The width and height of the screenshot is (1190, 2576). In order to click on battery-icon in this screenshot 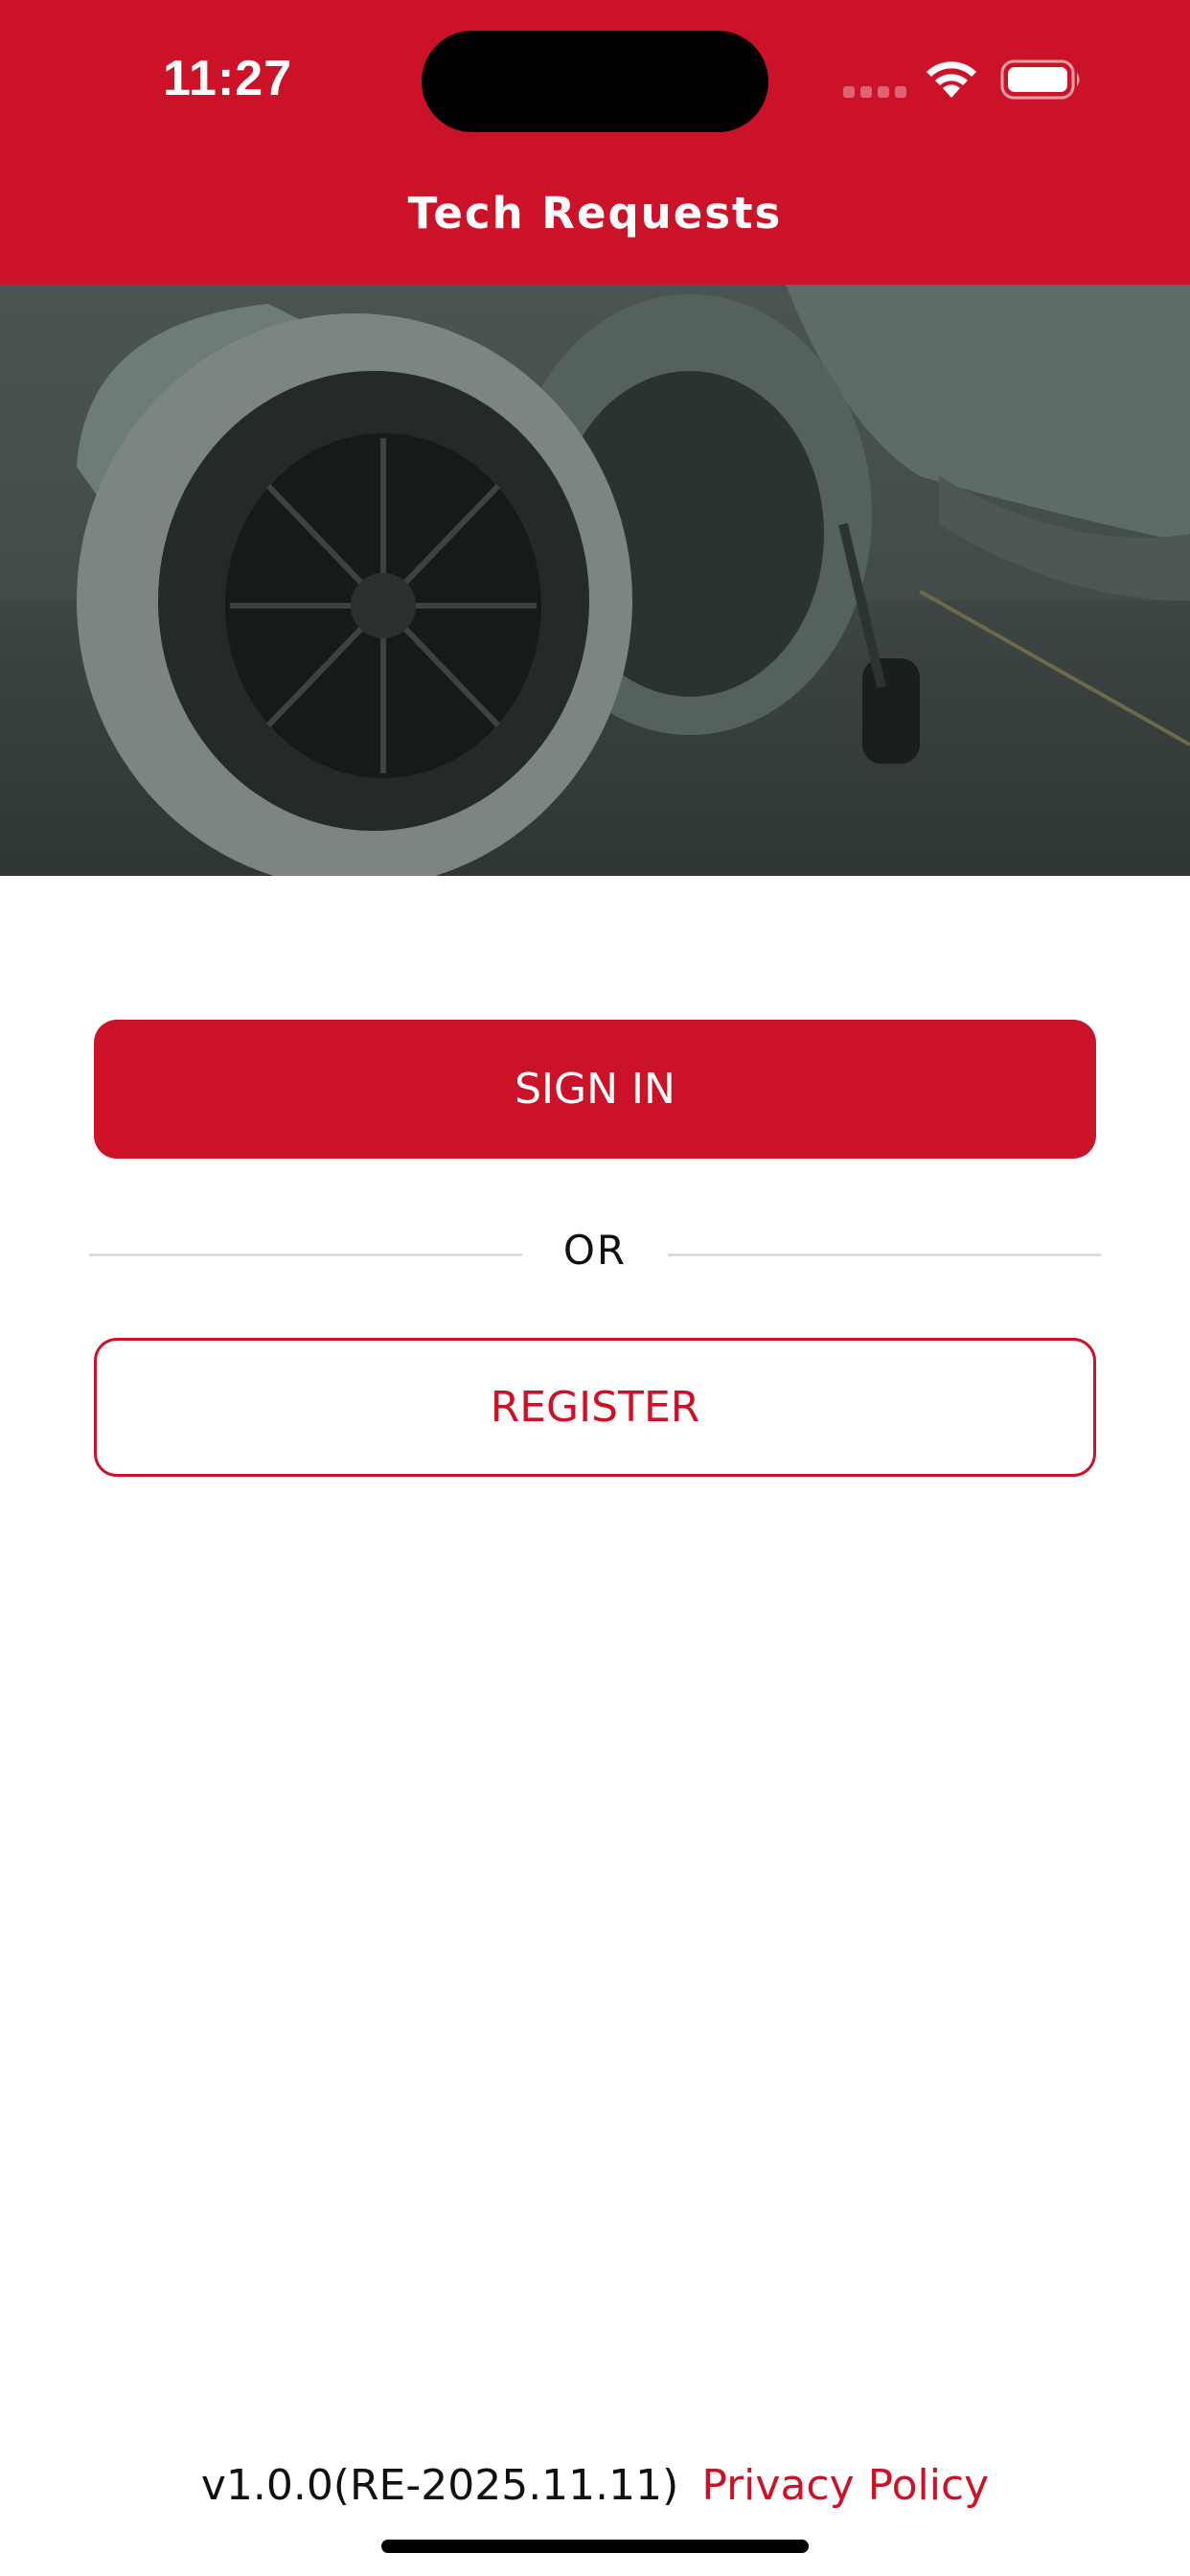, I will do `click(1040, 79)`.